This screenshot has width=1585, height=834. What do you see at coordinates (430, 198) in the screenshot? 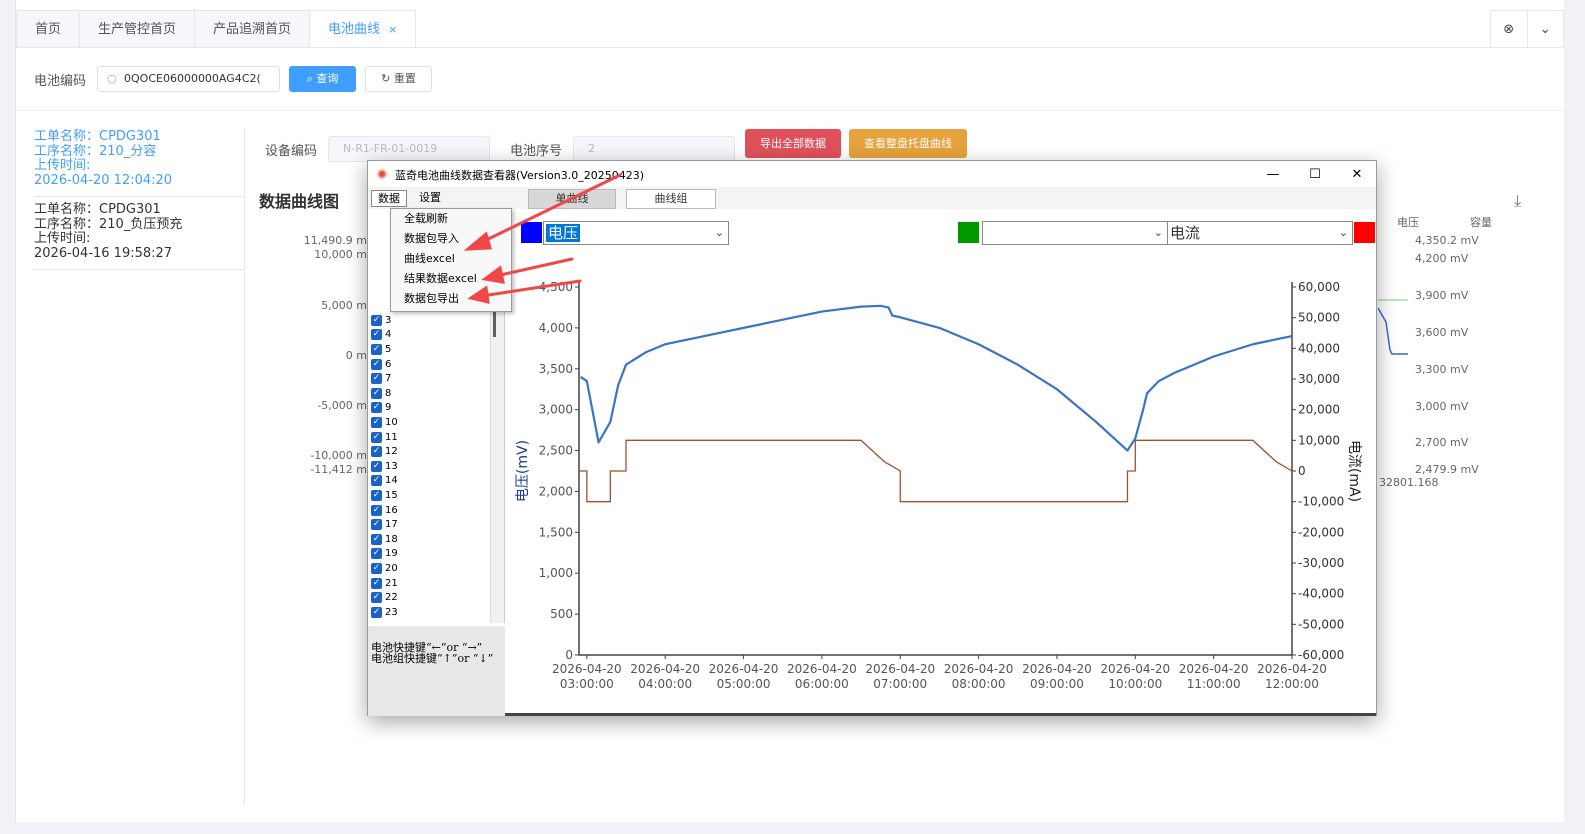
I see `menu-settings: 设置` at bounding box center [430, 198].